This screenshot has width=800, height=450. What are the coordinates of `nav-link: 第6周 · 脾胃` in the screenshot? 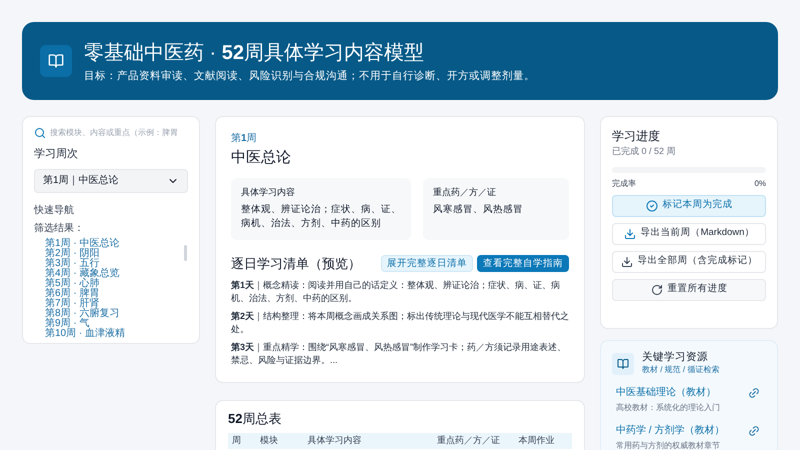 It's located at (112, 293).